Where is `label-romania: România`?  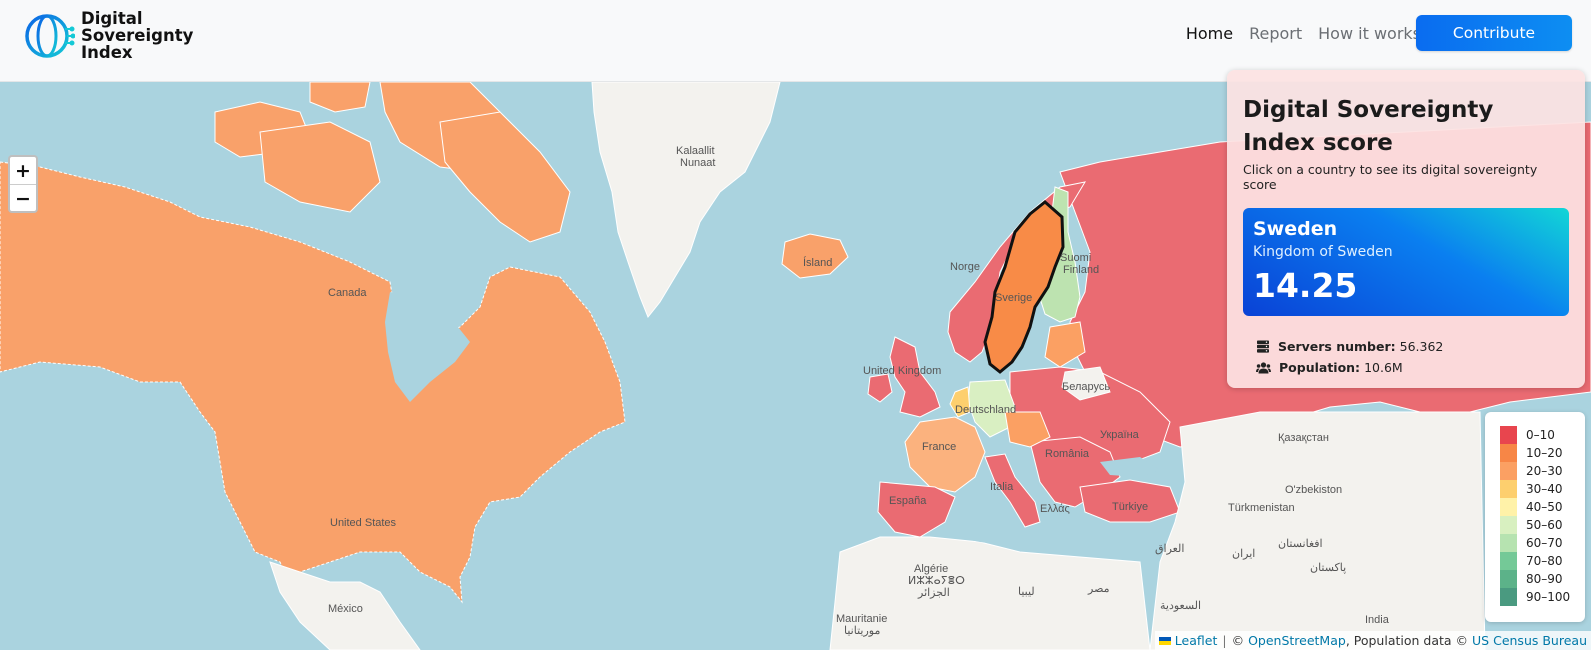
label-romania: România is located at coordinates (1067, 454).